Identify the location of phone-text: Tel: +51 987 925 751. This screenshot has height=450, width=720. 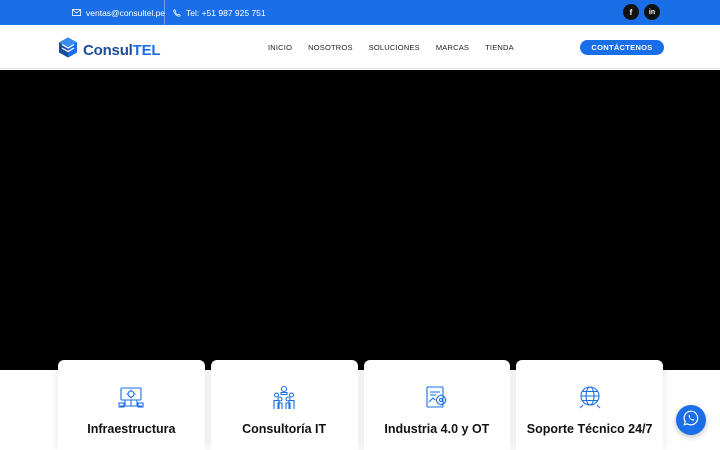
(226, 12).